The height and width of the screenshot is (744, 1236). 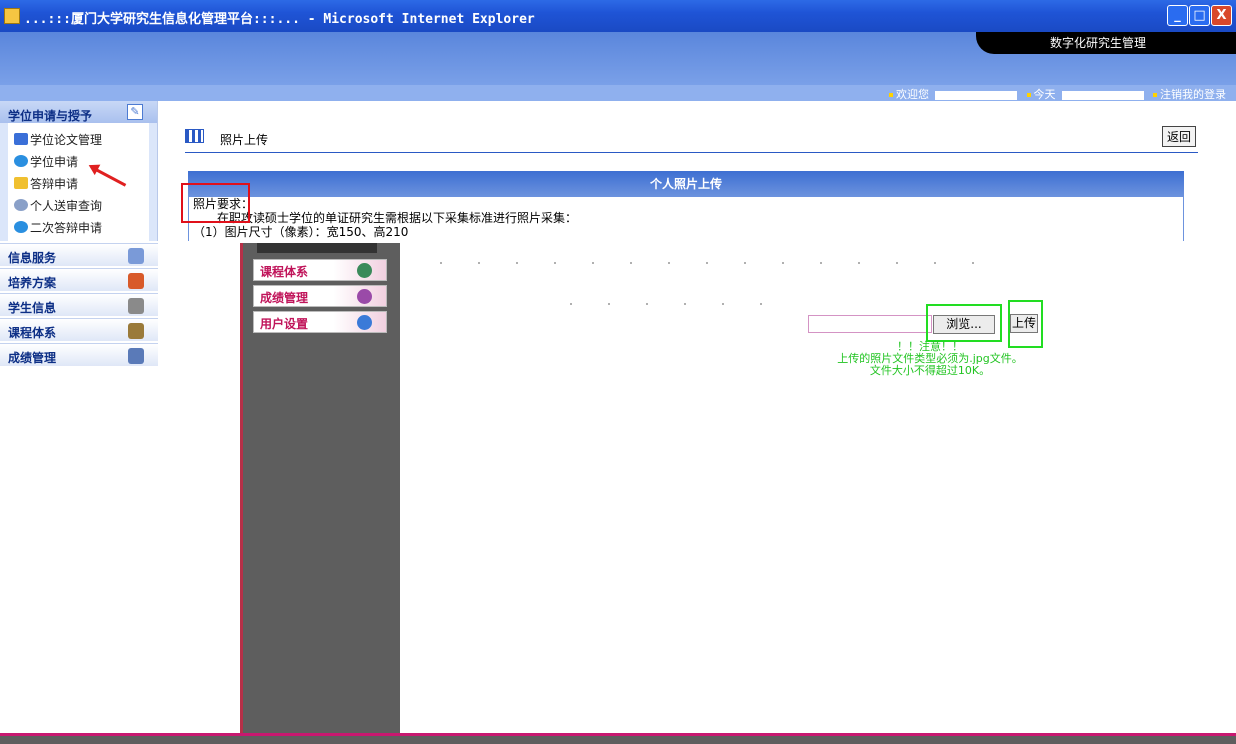 What do you see at coordinates (691, 139) in the screenshot?
I see `page-header: 照片上传 返回` at bounding box center [691, 139].